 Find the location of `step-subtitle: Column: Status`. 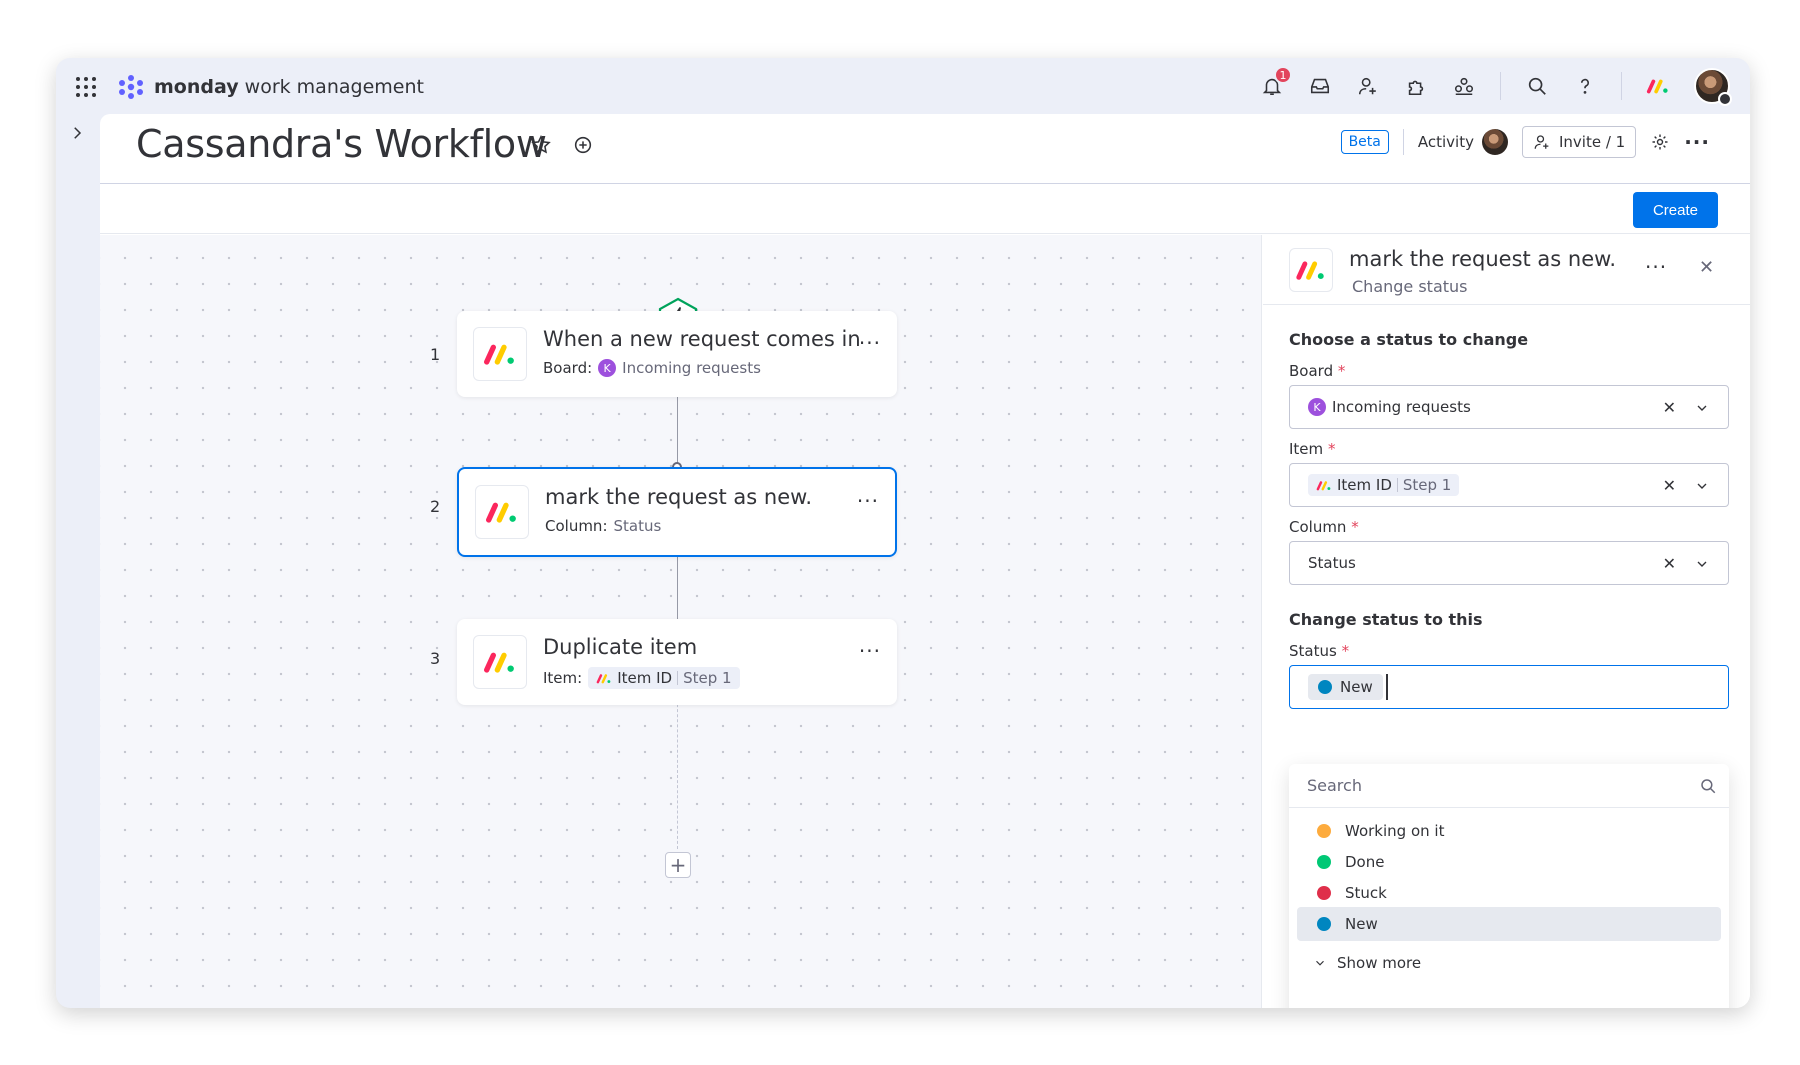

step-subtitle: Column: Status is located at coordinates (603, 526).